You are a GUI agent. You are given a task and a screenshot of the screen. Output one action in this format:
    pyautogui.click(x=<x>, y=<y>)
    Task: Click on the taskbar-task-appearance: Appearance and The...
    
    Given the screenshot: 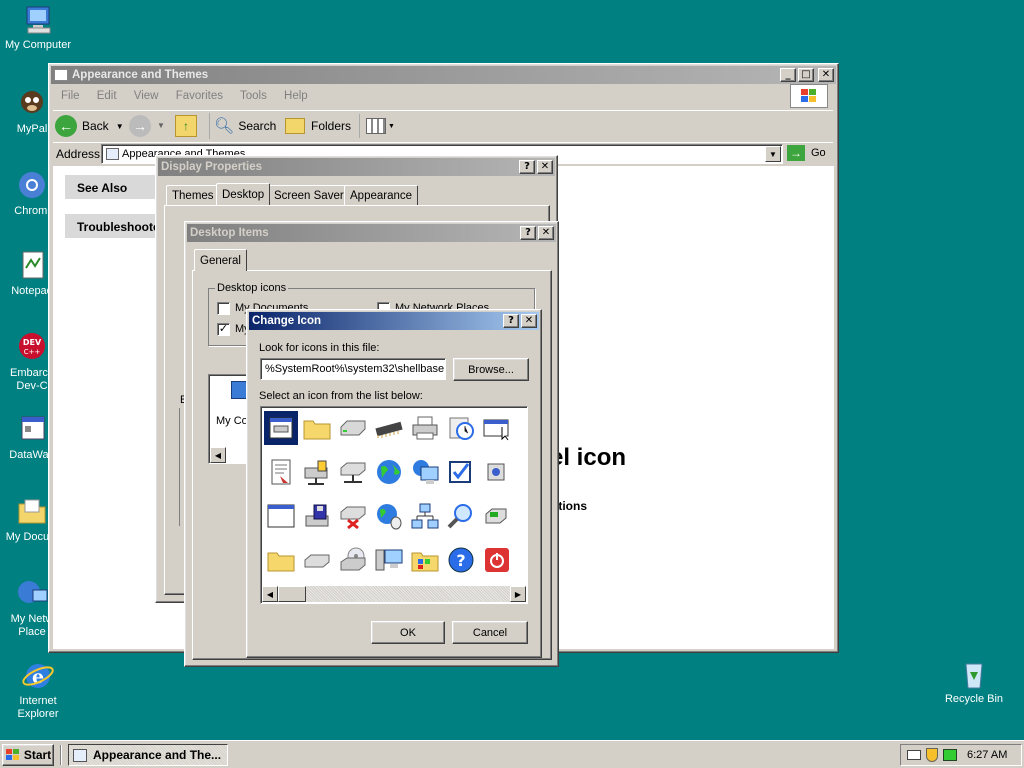 What is the action you would take?
    pyautogui.click(x=148, y=755)
    